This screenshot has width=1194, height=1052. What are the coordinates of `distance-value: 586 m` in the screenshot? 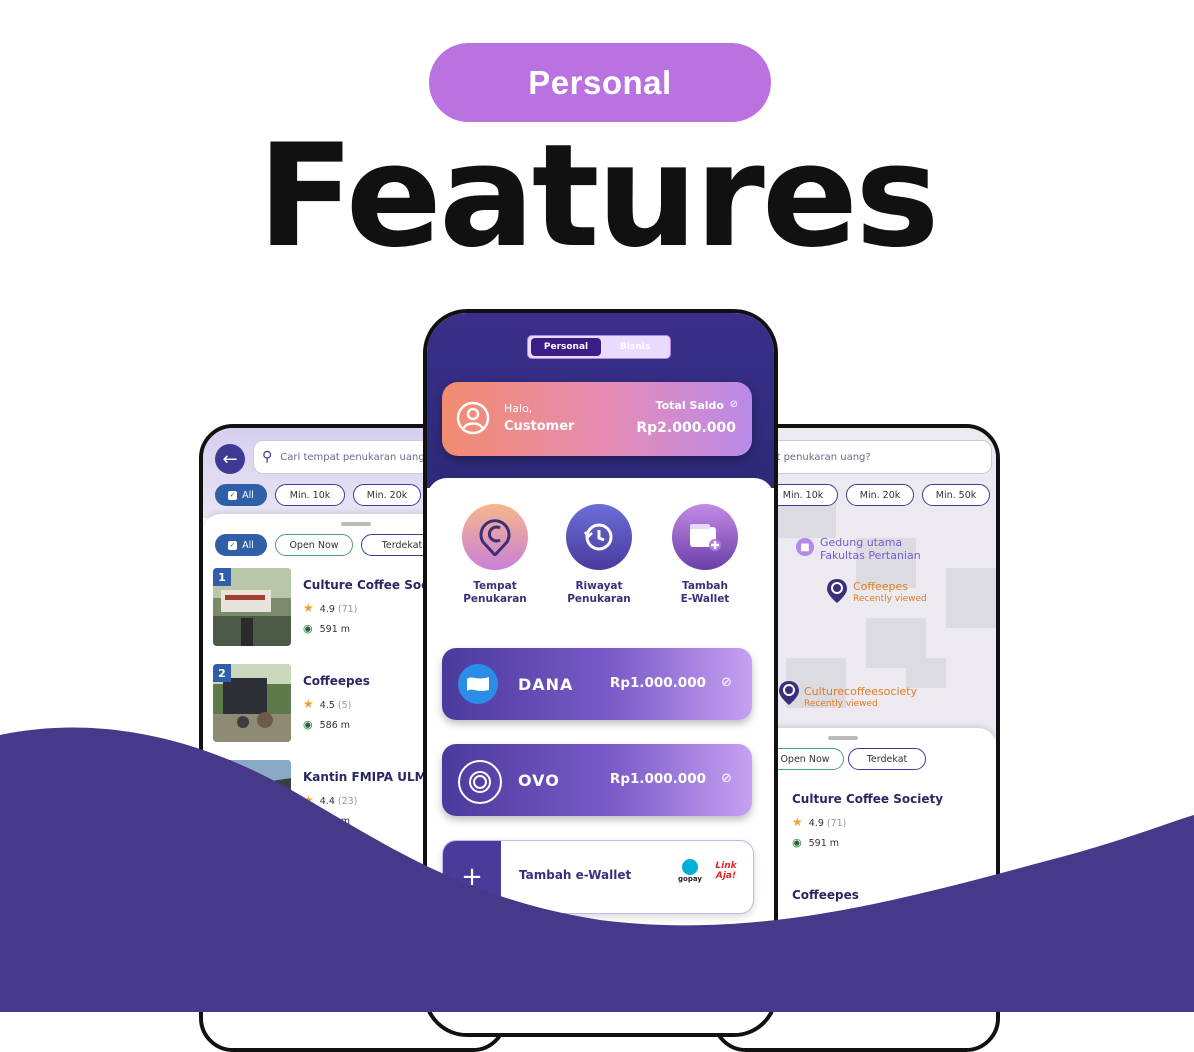 It's located at (335, 725).